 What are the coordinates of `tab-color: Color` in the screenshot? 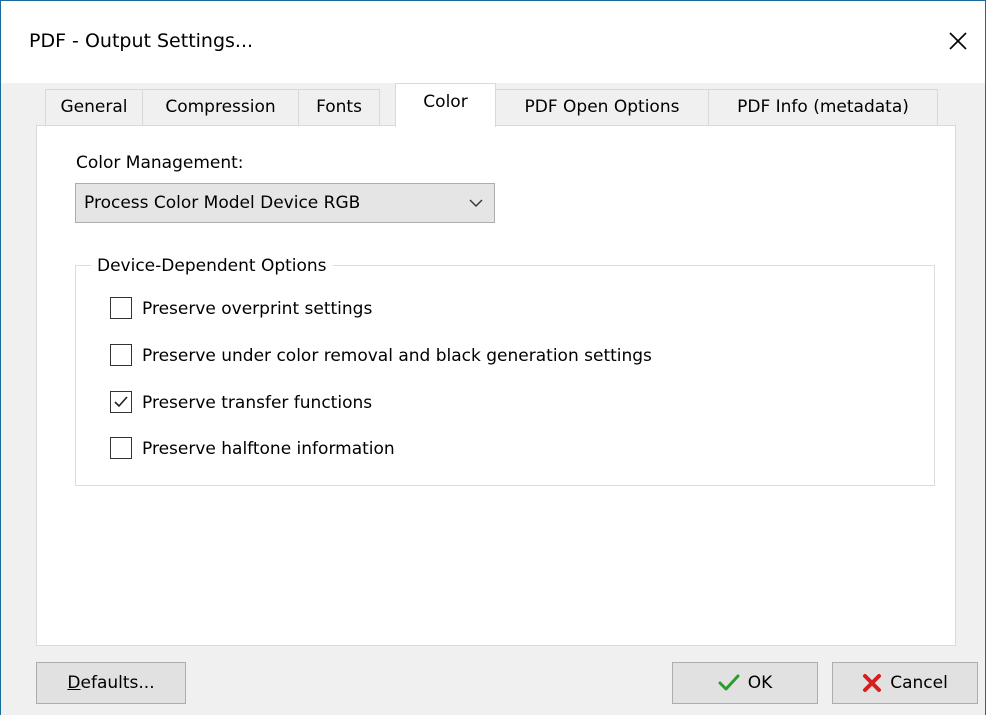 It's located at (445, 105).